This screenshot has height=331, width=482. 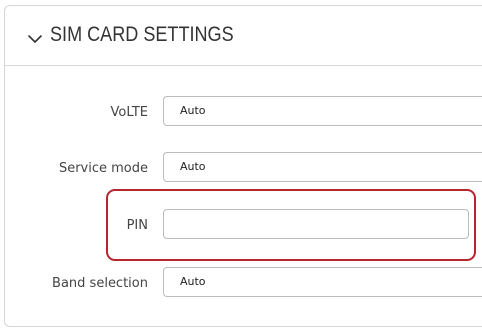 What do you see at coordinates (35, 39) in the screenshot?
I see `chevron-down-icon` at bounding box center [35, 39].